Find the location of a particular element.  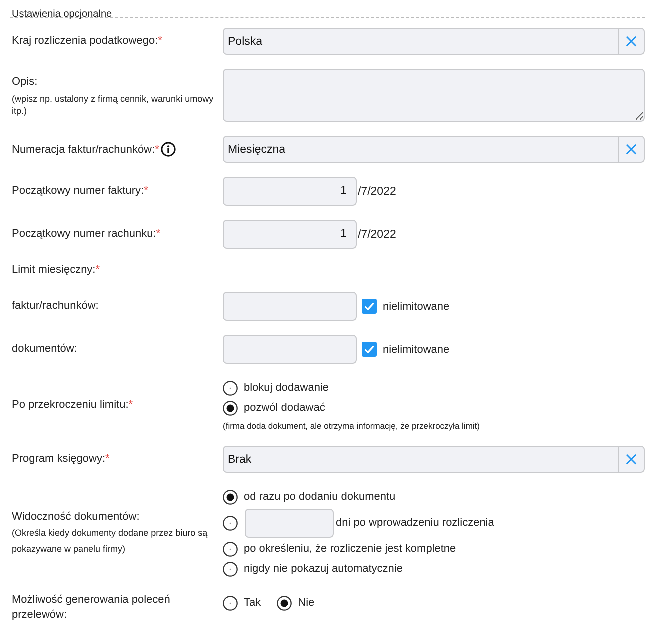

radio-label: nigdy nie pokazuj automatycznie is located at coordinates (323, 569).